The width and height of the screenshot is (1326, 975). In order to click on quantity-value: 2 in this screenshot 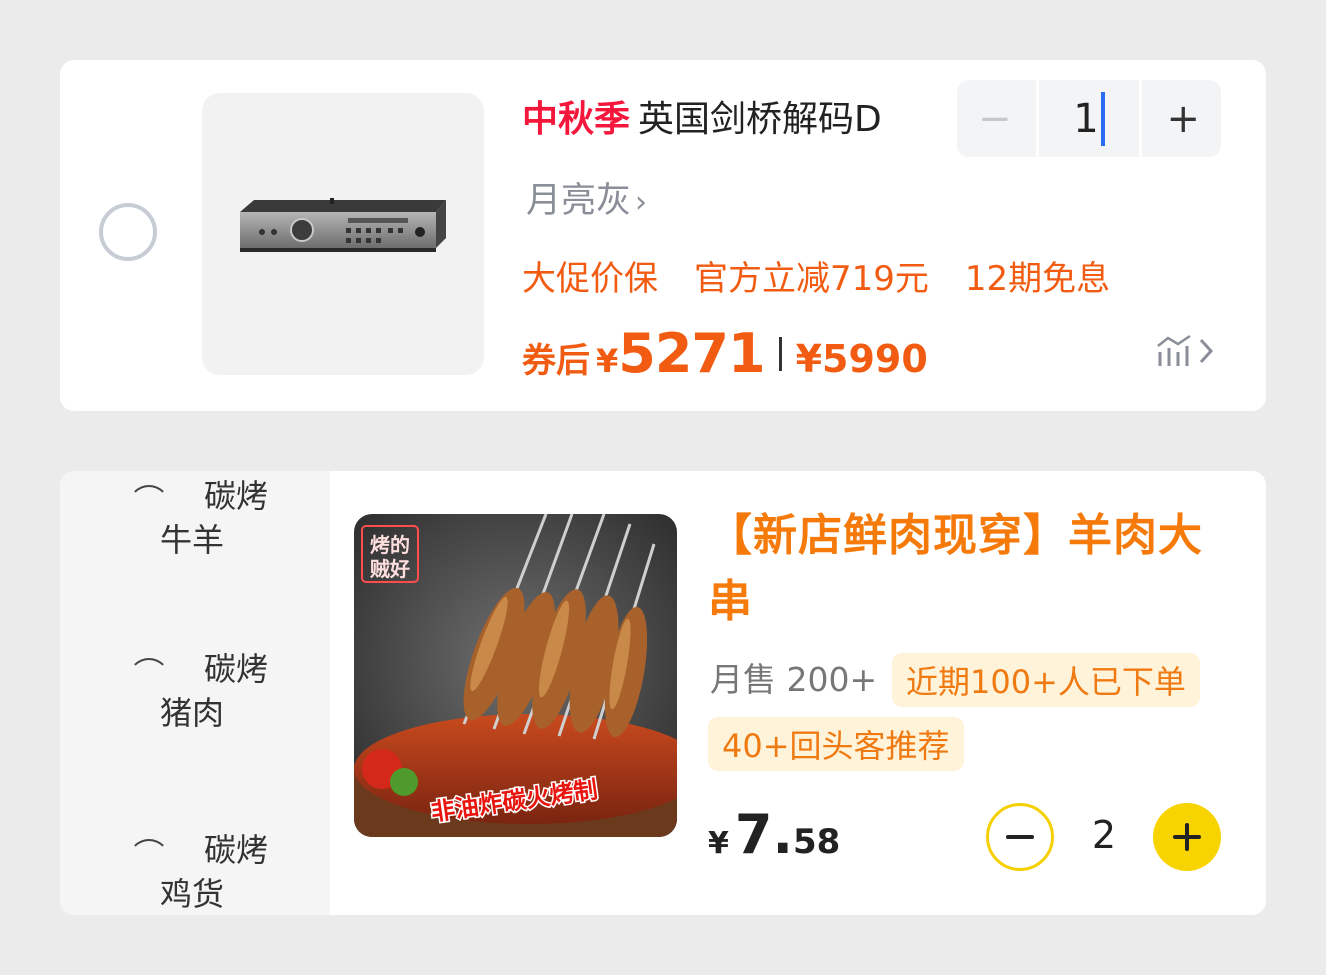, I will do `click(1104, 835)`.